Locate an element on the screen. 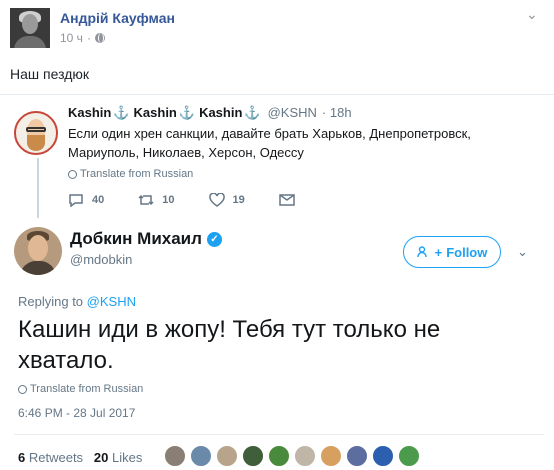 This screenshot has width=554, height=470. reply-count: 40 is located at coordinates (98, 200).